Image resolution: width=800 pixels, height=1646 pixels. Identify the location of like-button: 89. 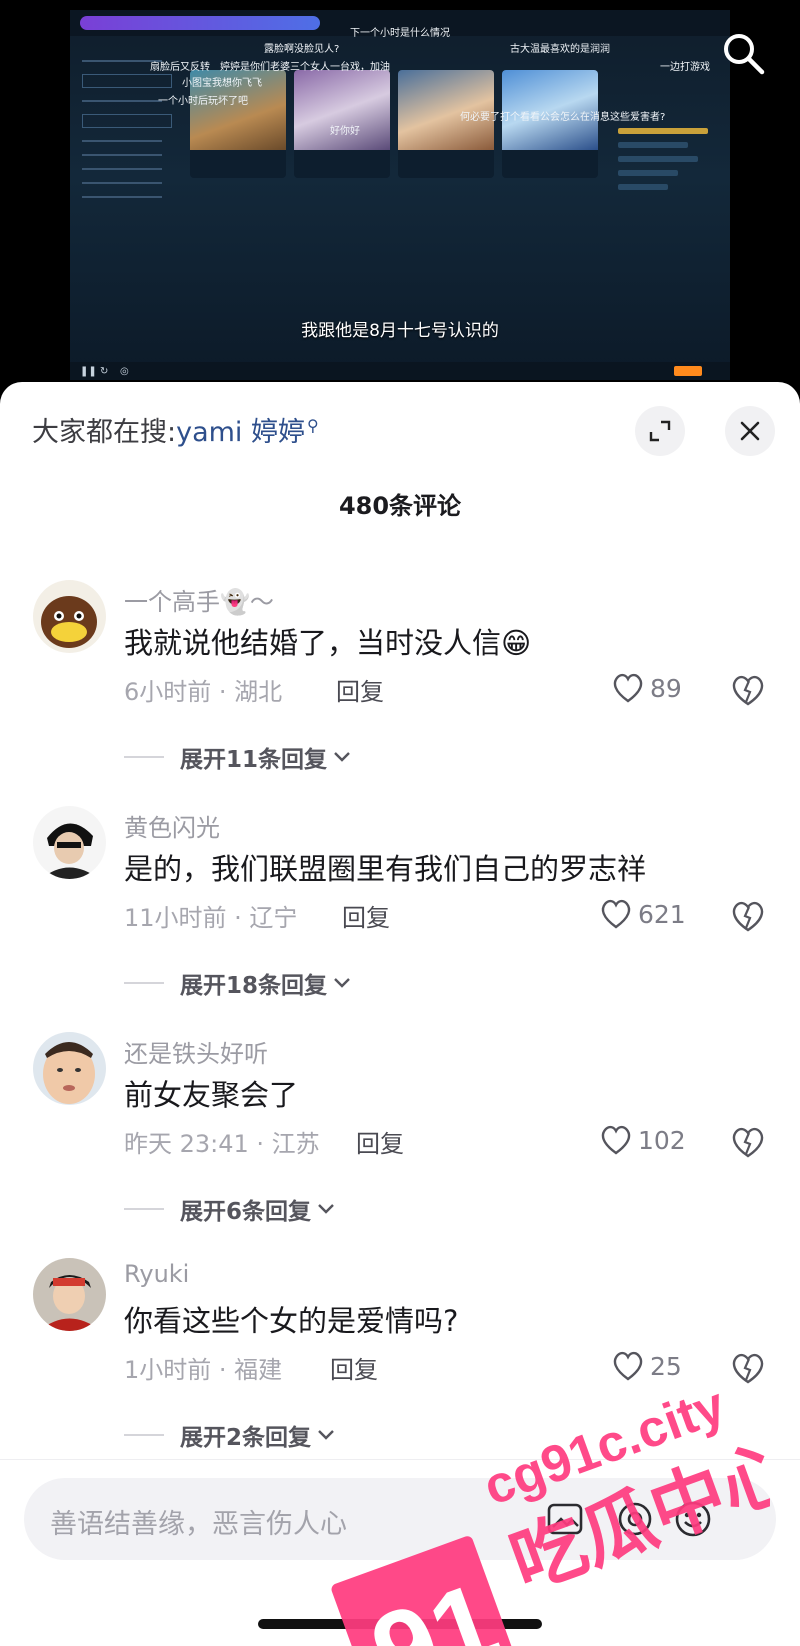
(647, 688).